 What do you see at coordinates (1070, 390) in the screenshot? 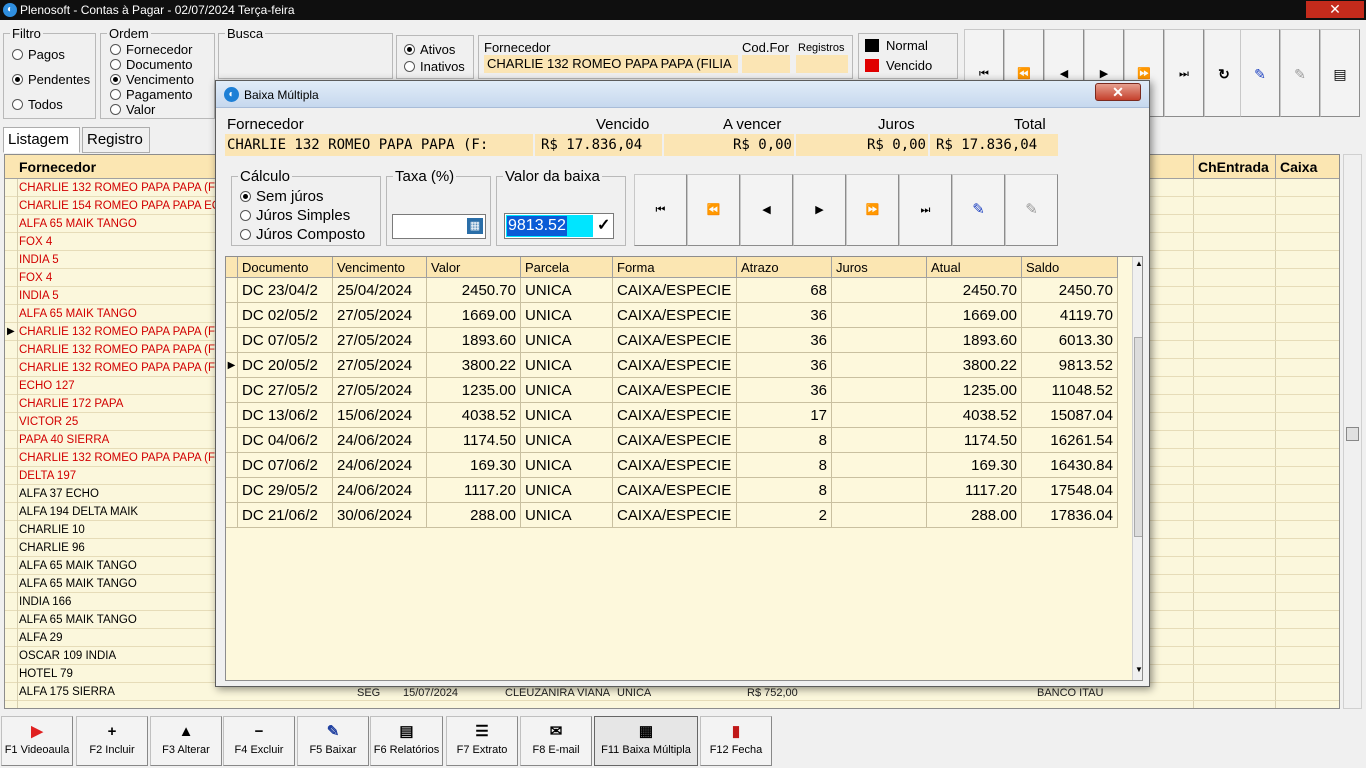
I see `grid-cell-saldo: 11048.52` at bounding box center [1070, 390].